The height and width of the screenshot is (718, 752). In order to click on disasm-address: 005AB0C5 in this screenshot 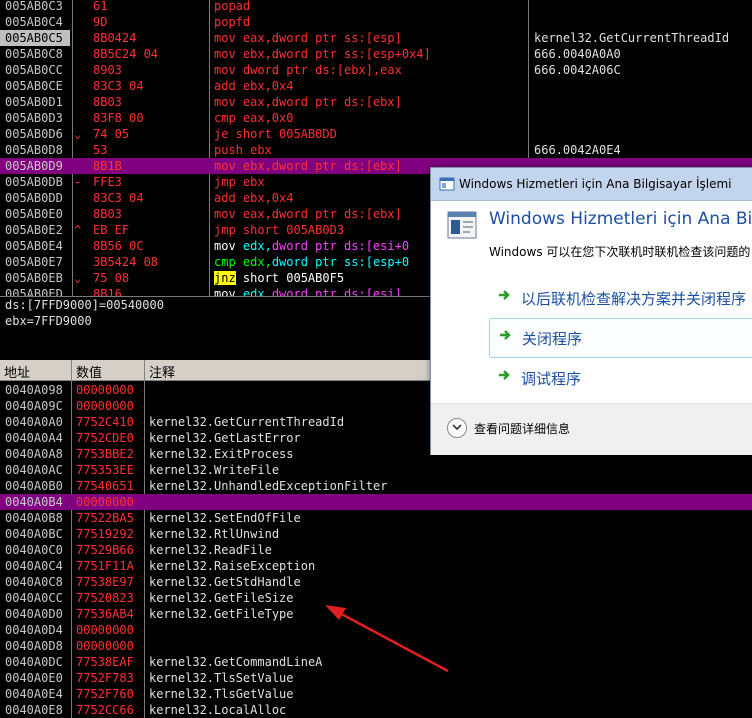, I will do `click(35, 38)`.